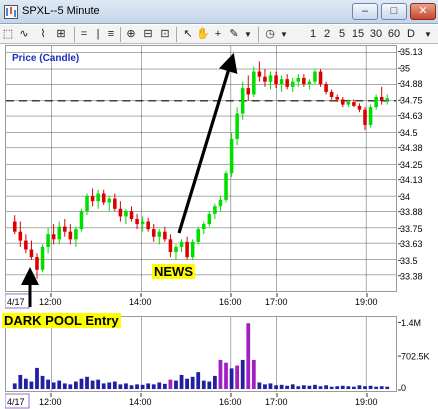  What do you see at coordinates (313, 34) in the screenshot?
I see `timeframe-1-button: 1` at bounding box center [313, 34].